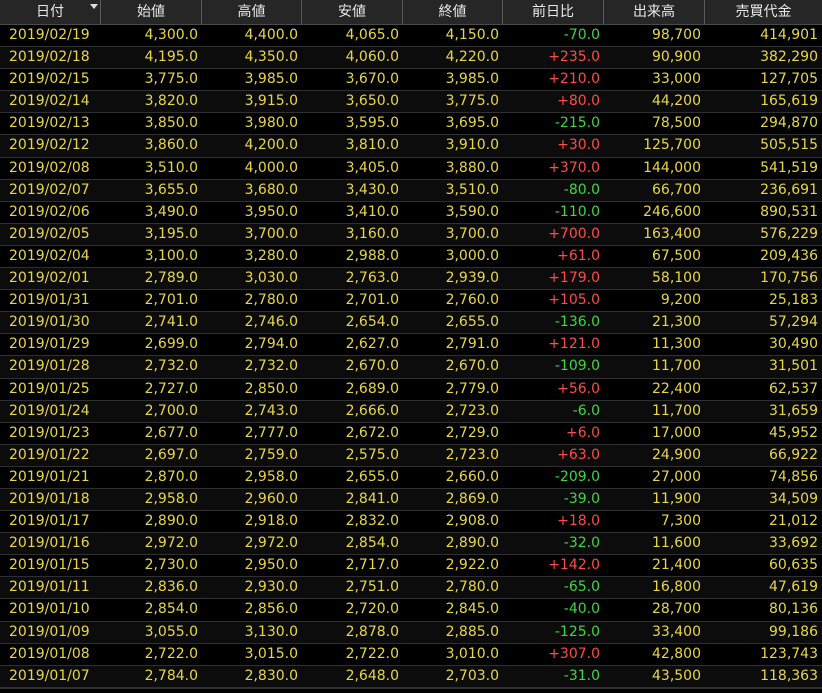 The image size is (822, 693). What do you see at coordinates (793, 498) in the screenshot?
I see `cell-turnover: 34,509` at bounding box center [793, 498].